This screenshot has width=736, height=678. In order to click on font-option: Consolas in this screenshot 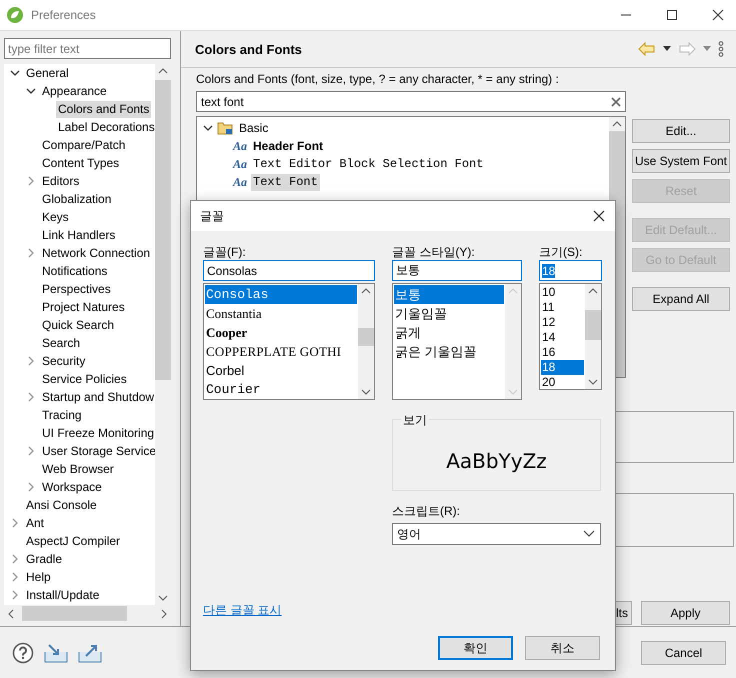, I will do `click(281, 294)`.